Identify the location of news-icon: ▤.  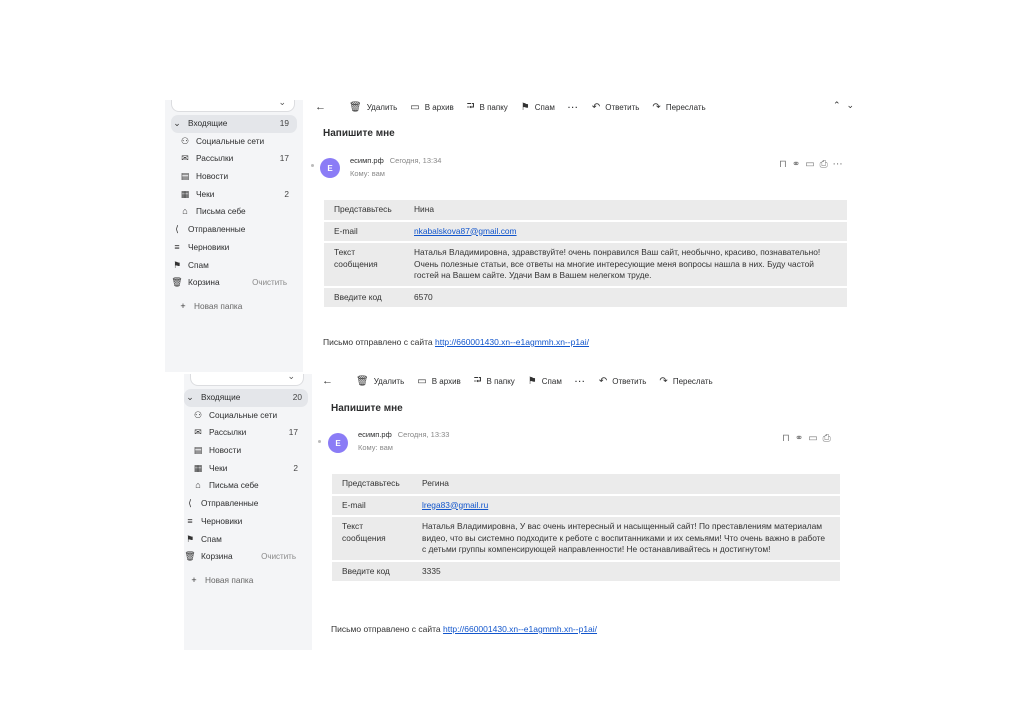
(185, 176).